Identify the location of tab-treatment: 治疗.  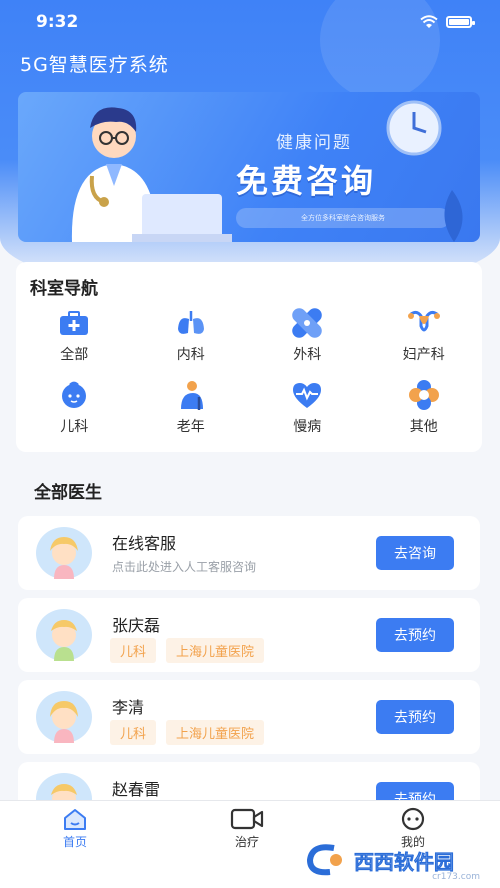
(247, 828).